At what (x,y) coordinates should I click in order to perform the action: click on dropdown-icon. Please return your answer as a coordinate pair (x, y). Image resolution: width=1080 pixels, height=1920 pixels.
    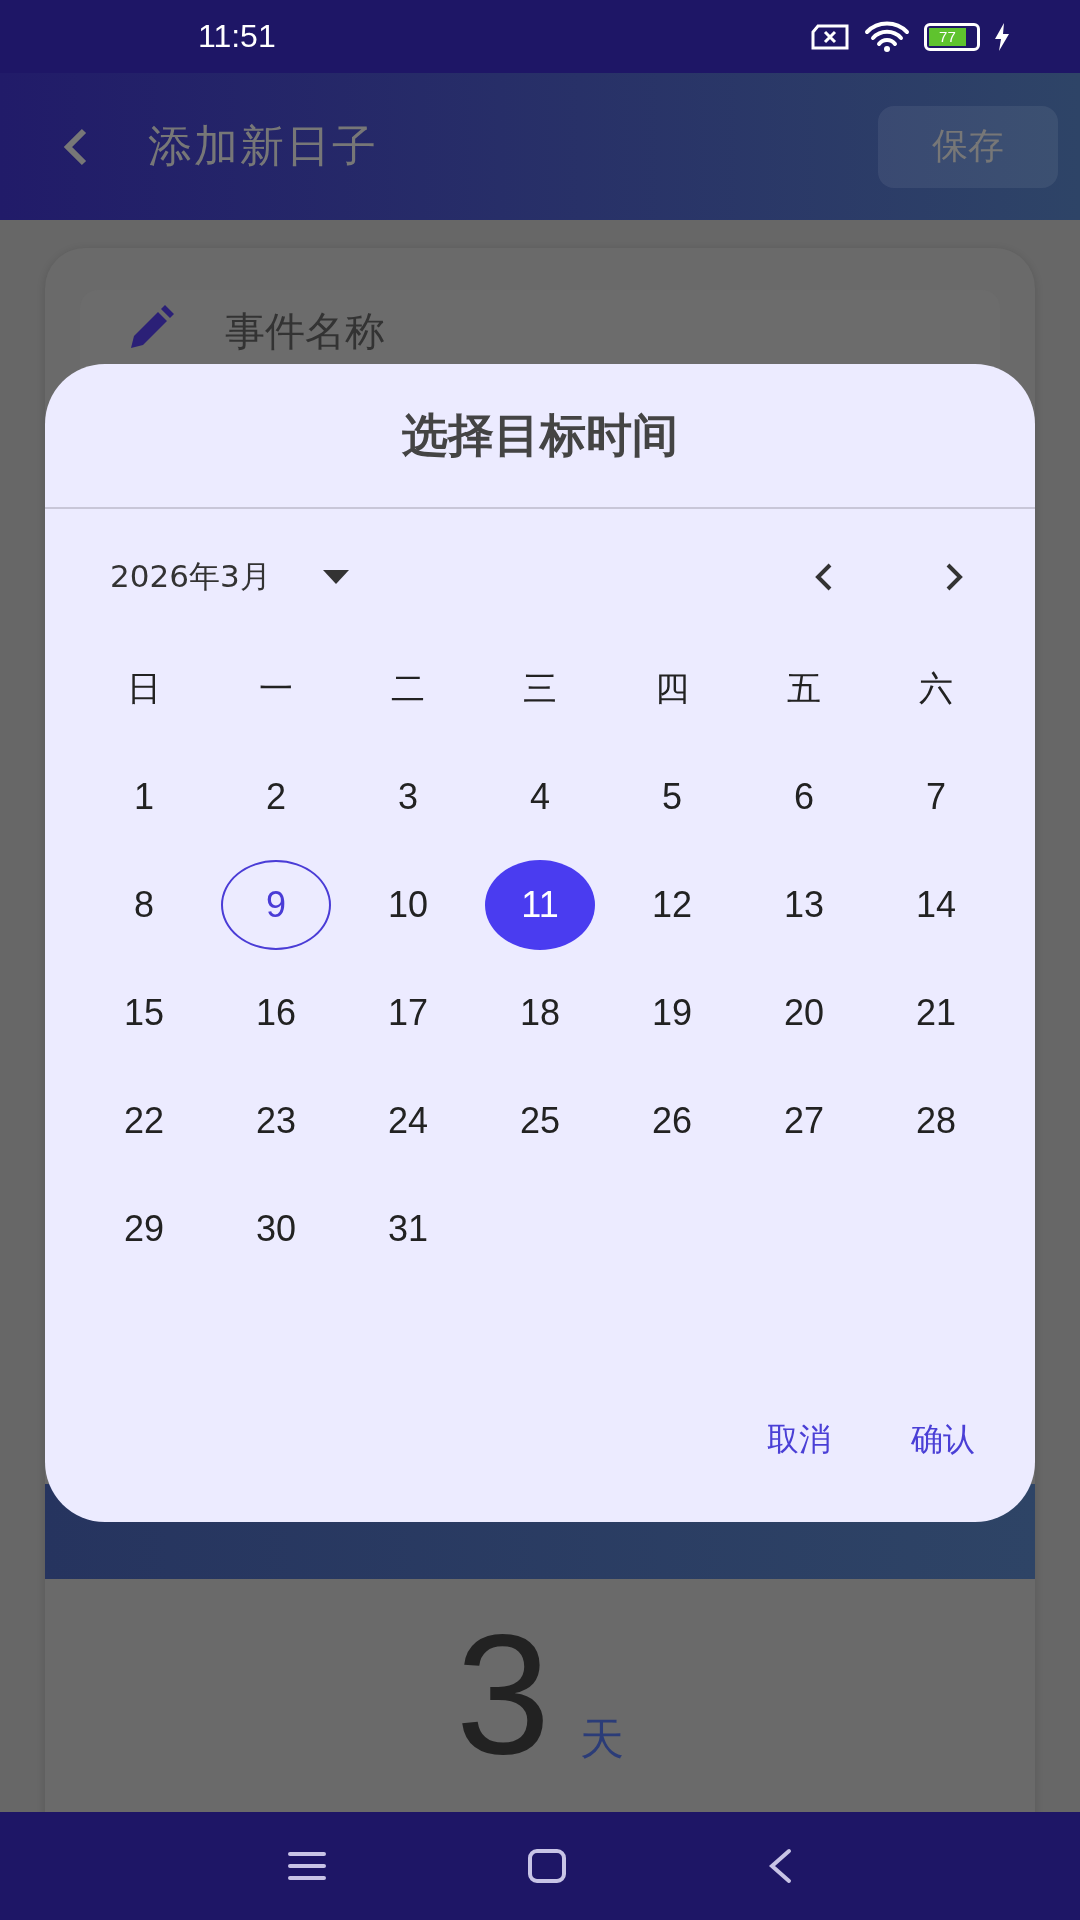
    Looking at the image, I should click on (335, 577).